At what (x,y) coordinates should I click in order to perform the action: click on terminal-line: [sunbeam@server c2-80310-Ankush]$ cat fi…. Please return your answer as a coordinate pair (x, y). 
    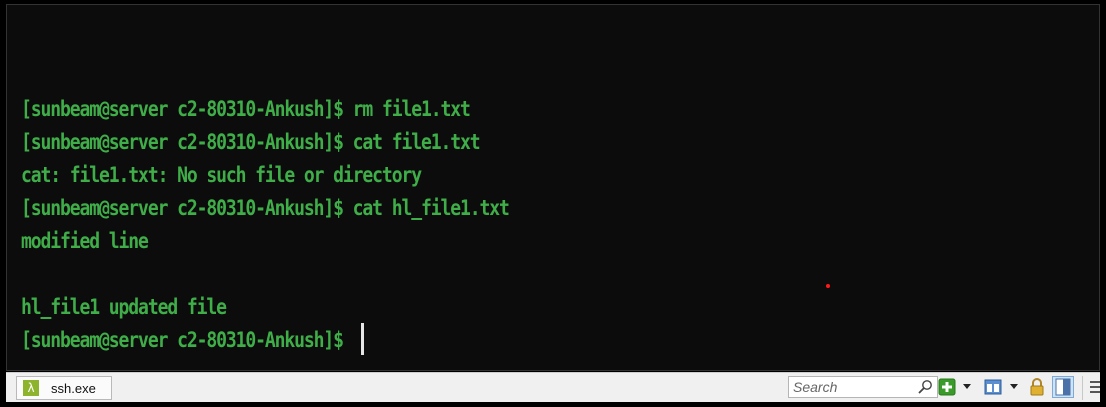
    Looking at the image, I should click on (251, 142).